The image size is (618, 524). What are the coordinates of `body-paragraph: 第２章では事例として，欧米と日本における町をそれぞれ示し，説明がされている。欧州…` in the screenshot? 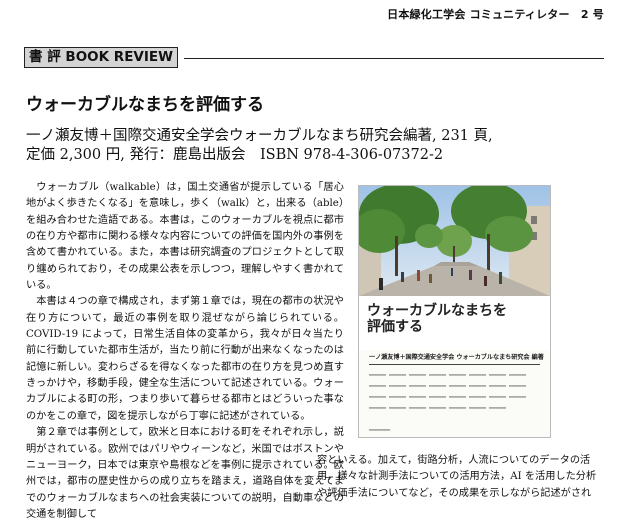 It's located at (185, 473).